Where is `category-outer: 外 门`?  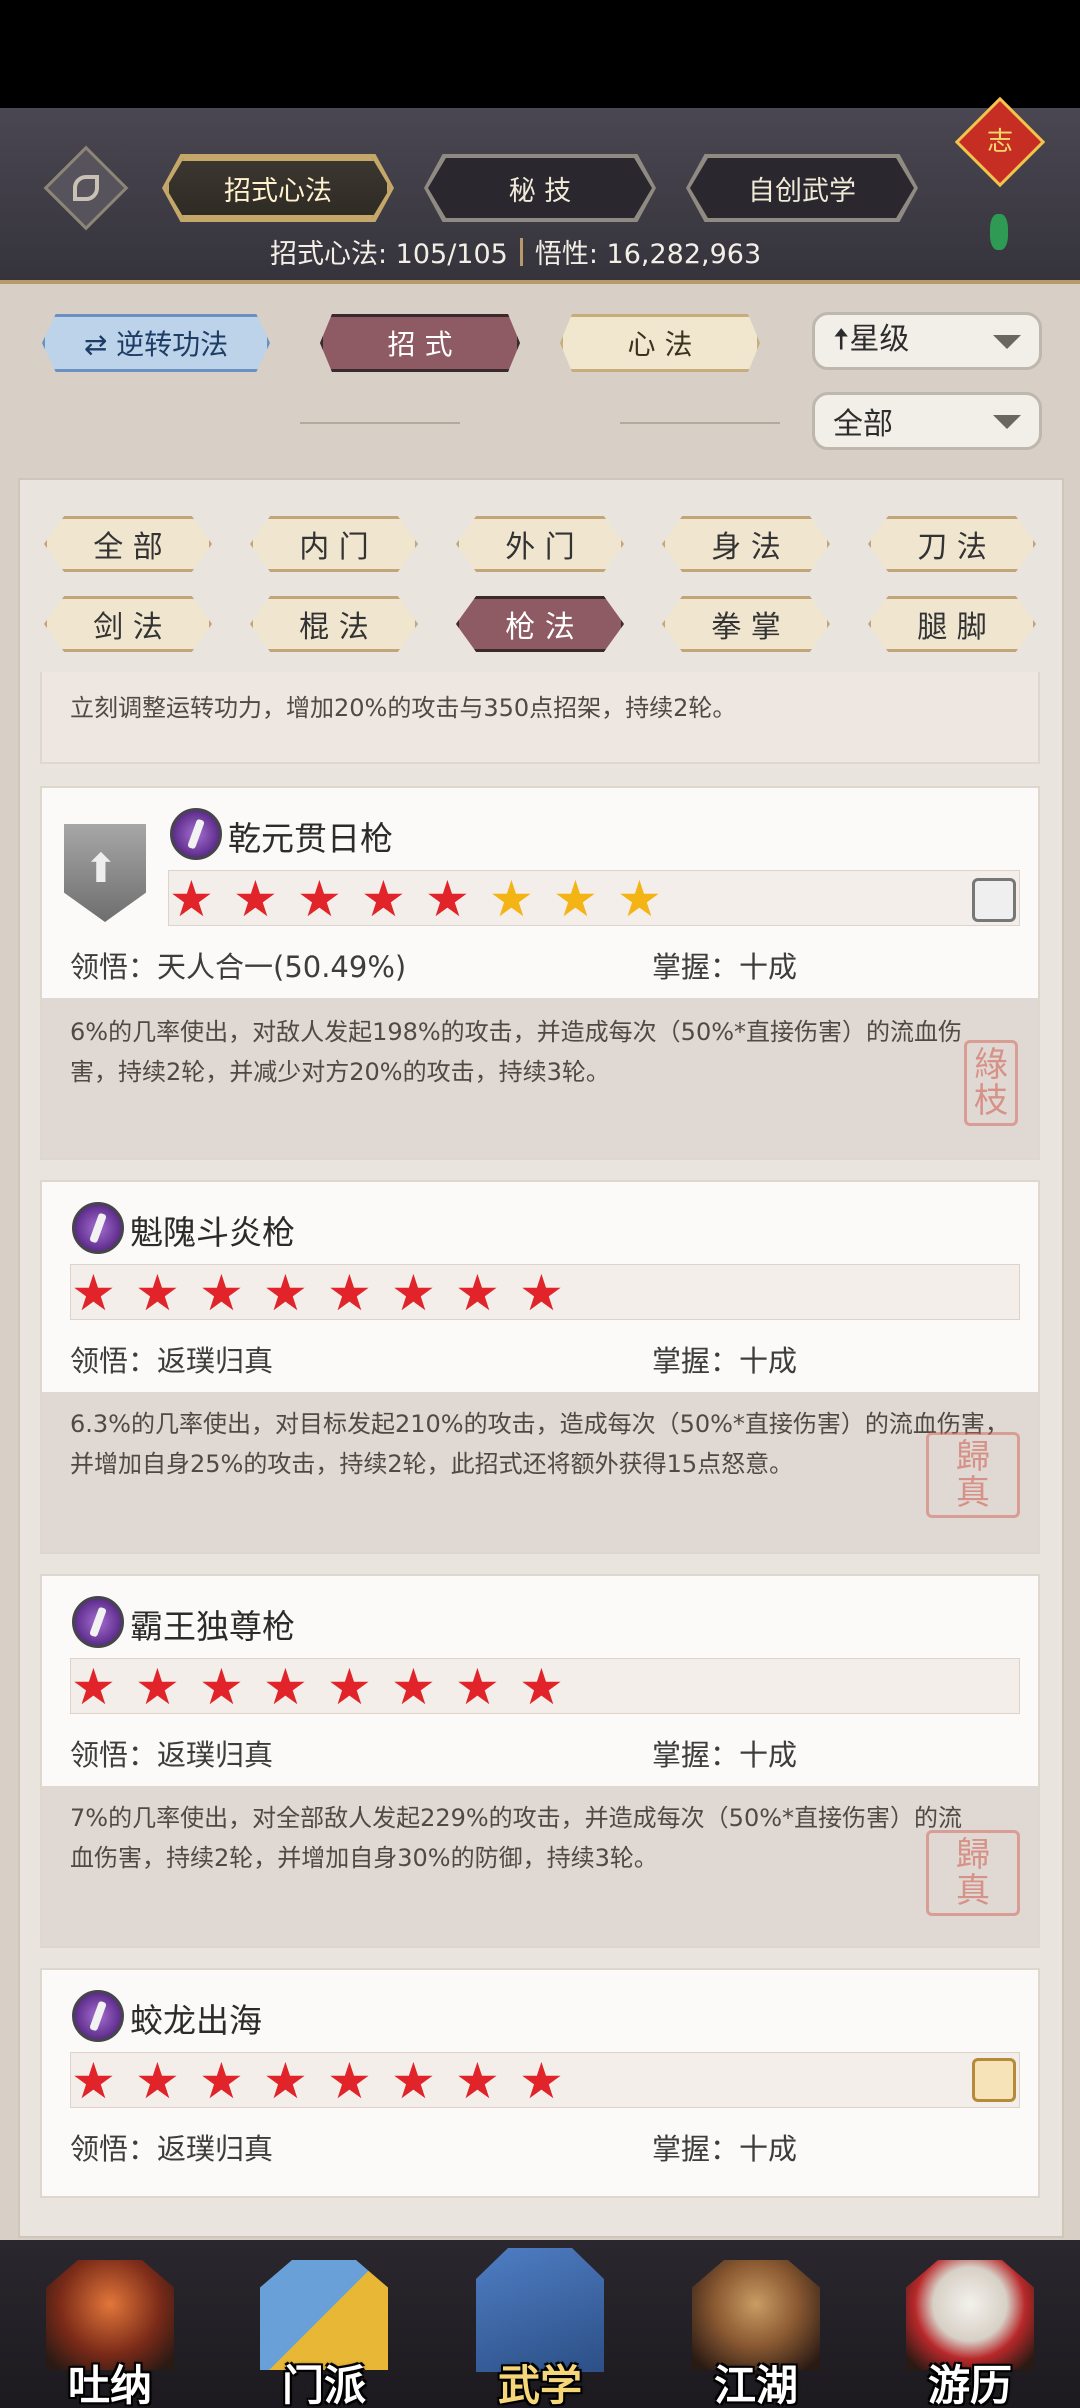
category-outer: 外 门 is located at coordinates (540, 544).